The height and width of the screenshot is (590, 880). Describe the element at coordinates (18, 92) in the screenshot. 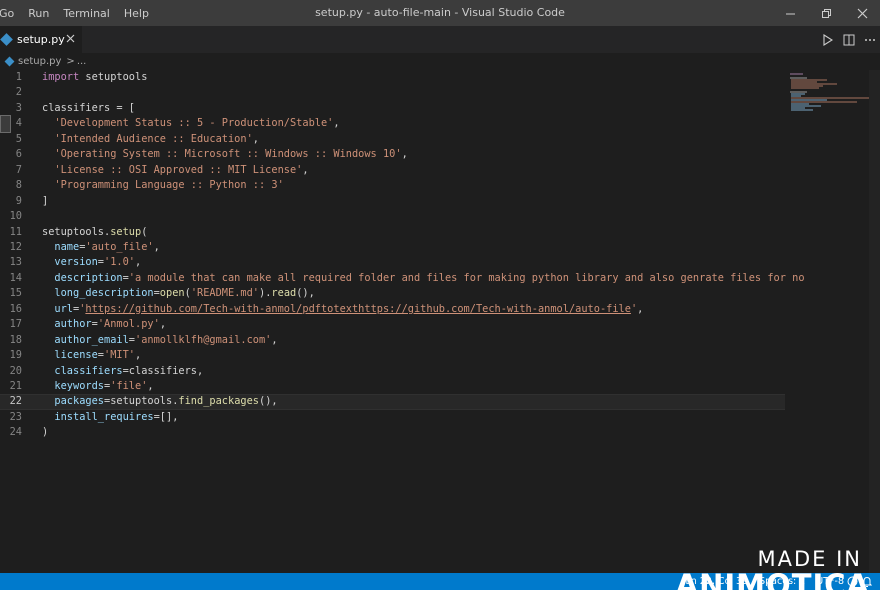

I see `line-number: 2` at that location.